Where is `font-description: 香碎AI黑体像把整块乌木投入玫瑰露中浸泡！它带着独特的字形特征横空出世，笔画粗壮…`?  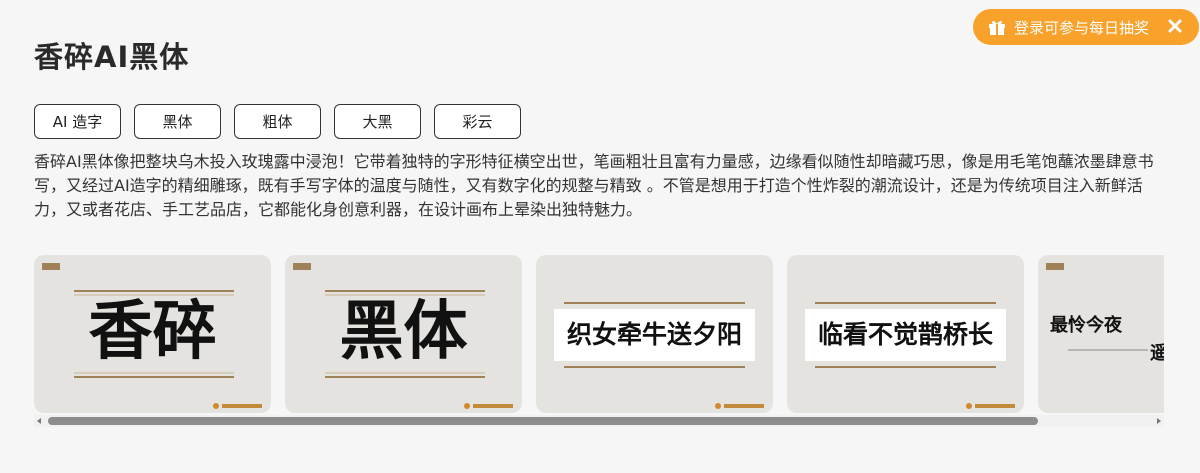 font-description: 香碎AI黑体像把整块乌木投入玫瑰露中浸泡！它带着独特的字形特征横空出世，笔画粗壮… is located at coordinates (594, 185).